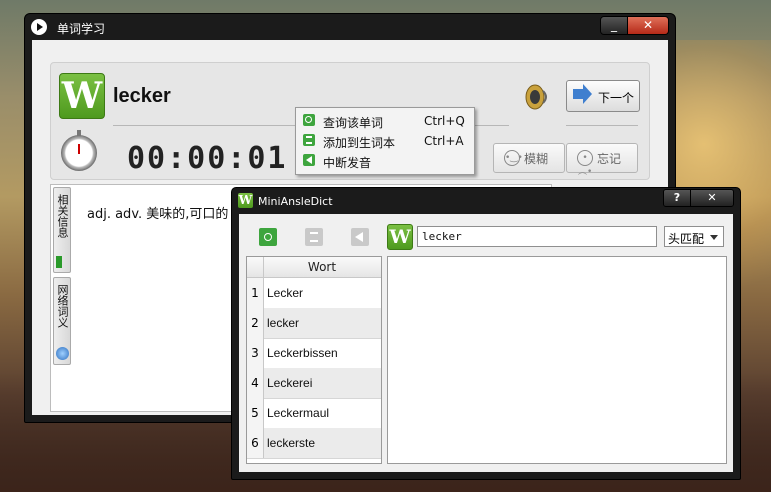 This screenshot has width=771, height=492. I want to click on gear-icon, so click(268, 237).